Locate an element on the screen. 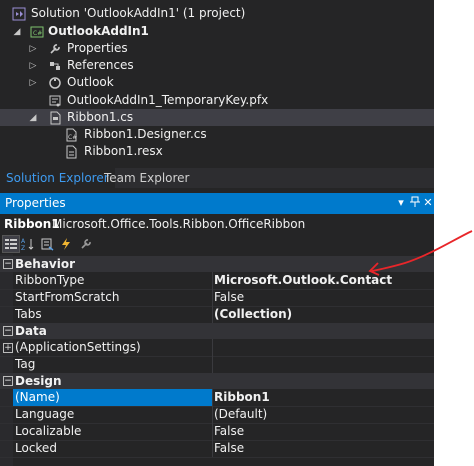 Image resolution: width=474 pixels, height=466 pixels. category-data: − Data is located at coordinates (217, 331).